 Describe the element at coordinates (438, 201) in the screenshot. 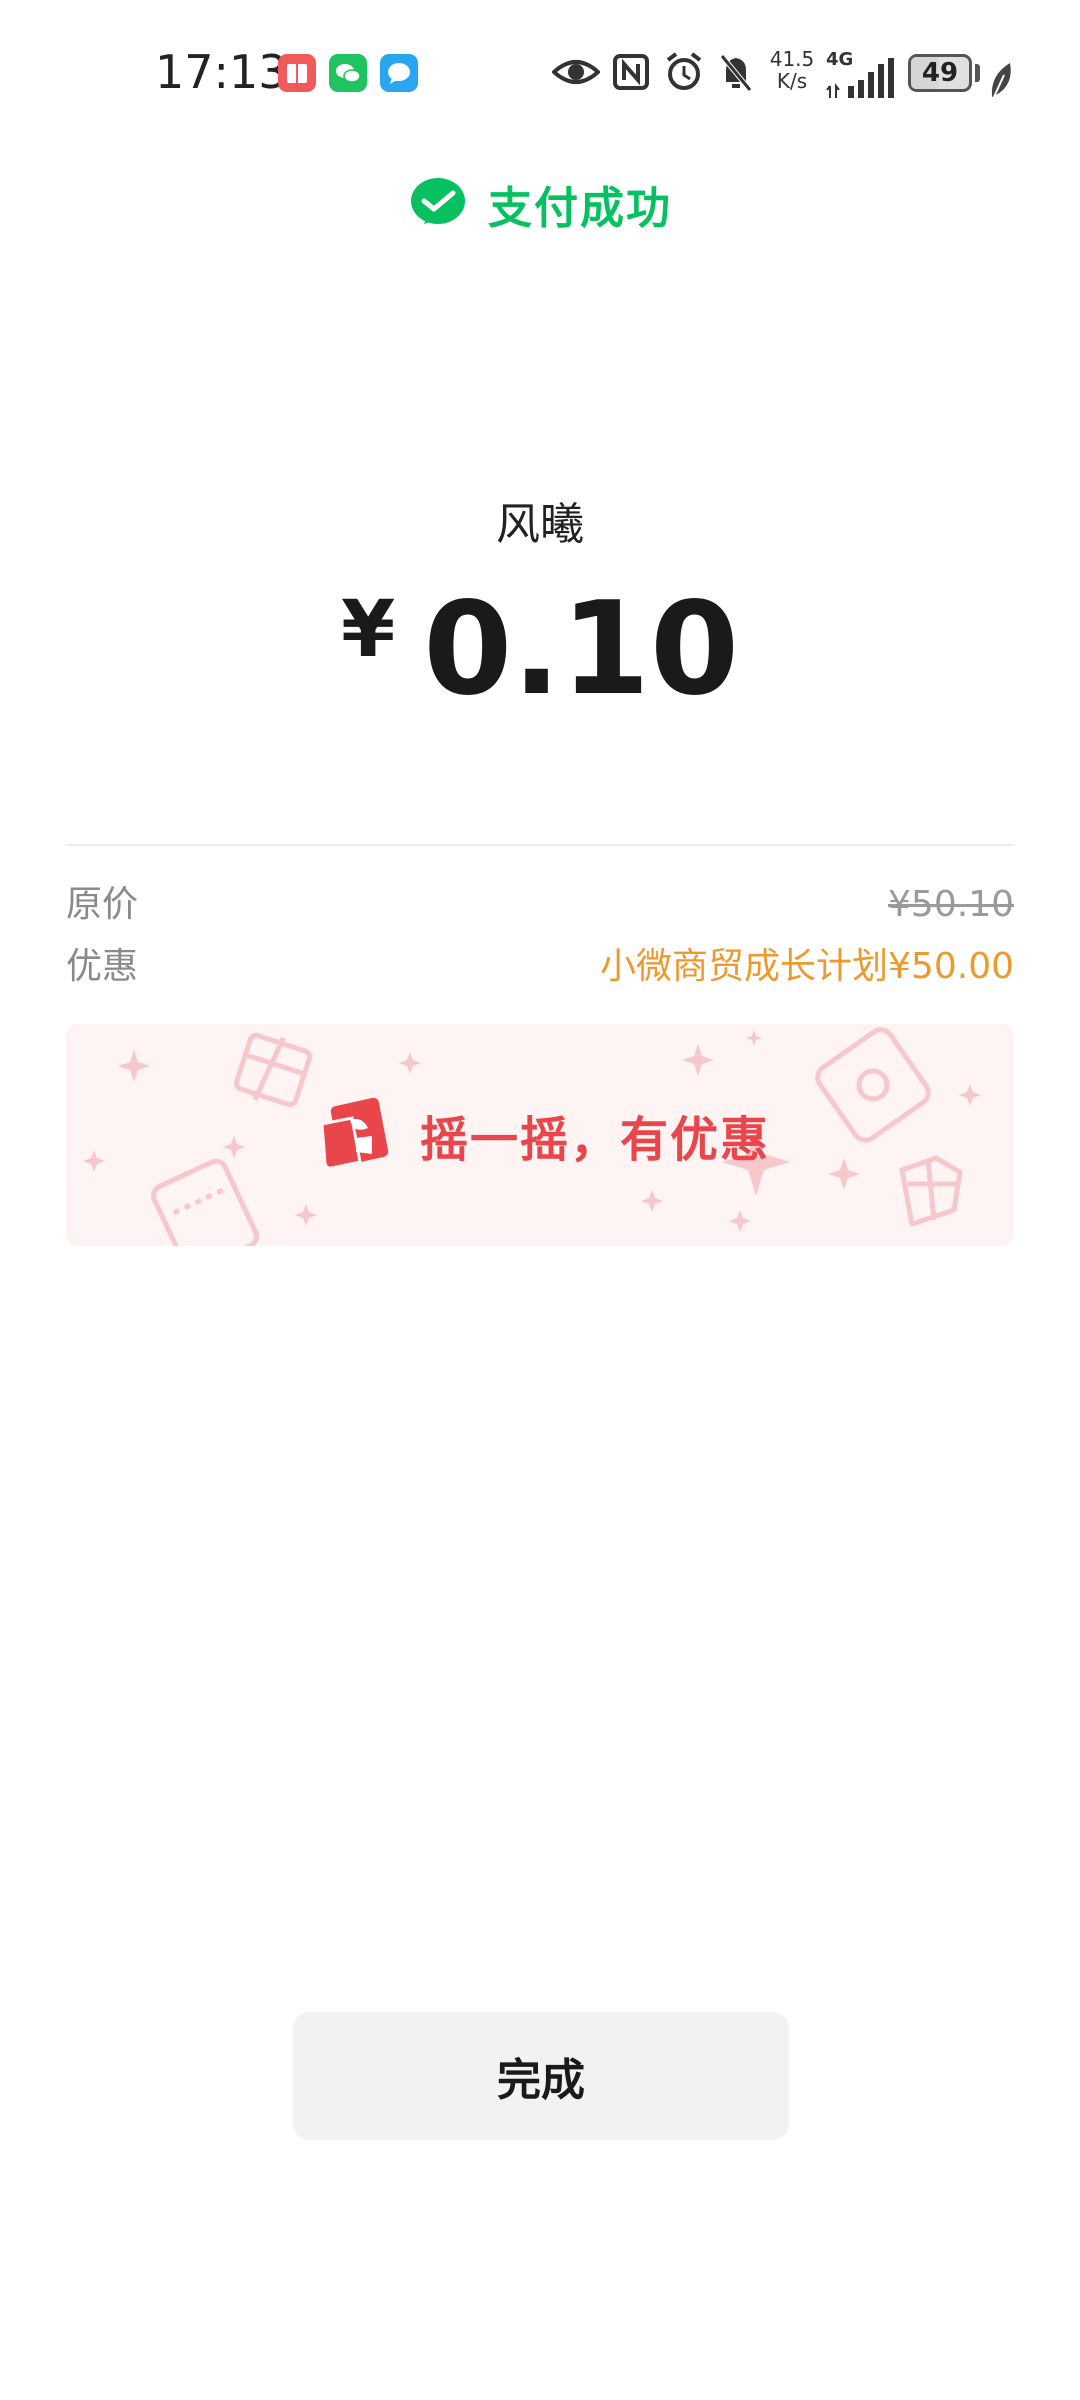

I see `wechat-pay-check-icon` at that location.